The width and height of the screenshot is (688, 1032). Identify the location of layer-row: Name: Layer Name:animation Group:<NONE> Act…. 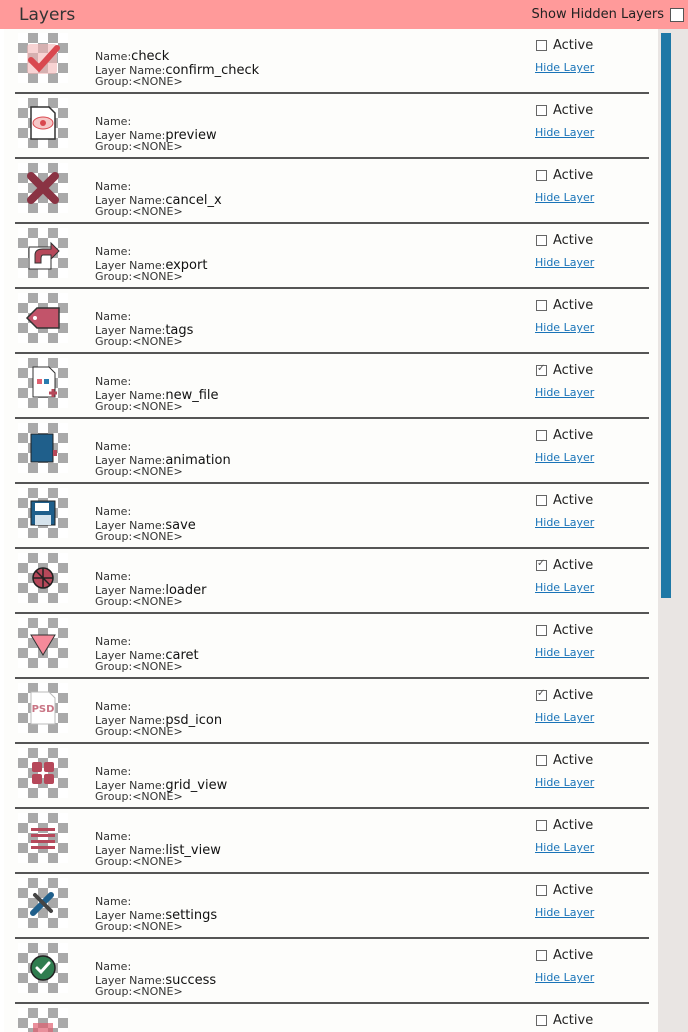
(332, 451).